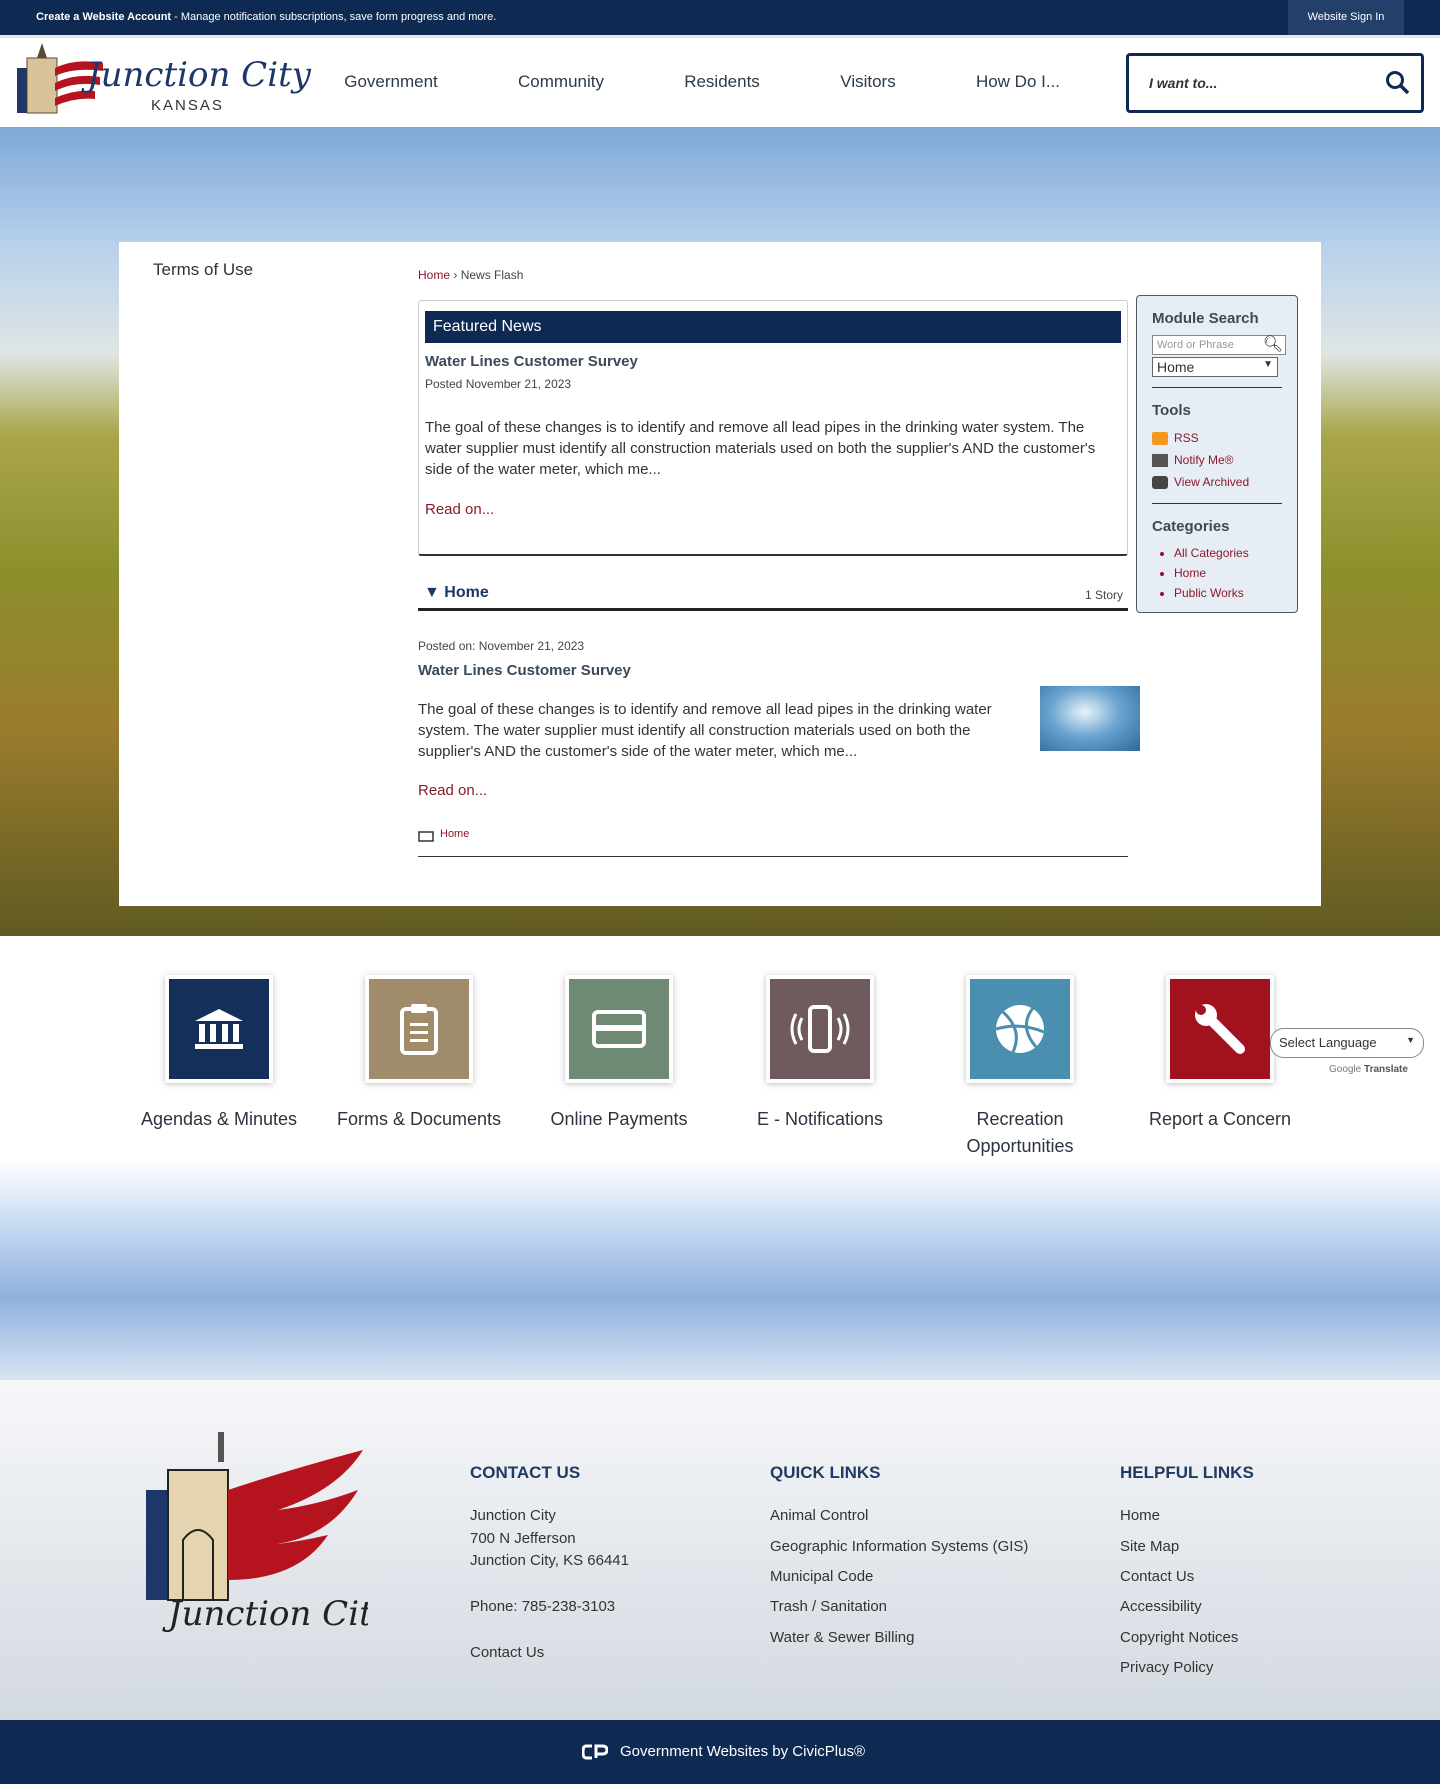 The width and height of the screenshot is (1440, 1784). I want to click on svg-text: Junction City, so click(265, 1614).